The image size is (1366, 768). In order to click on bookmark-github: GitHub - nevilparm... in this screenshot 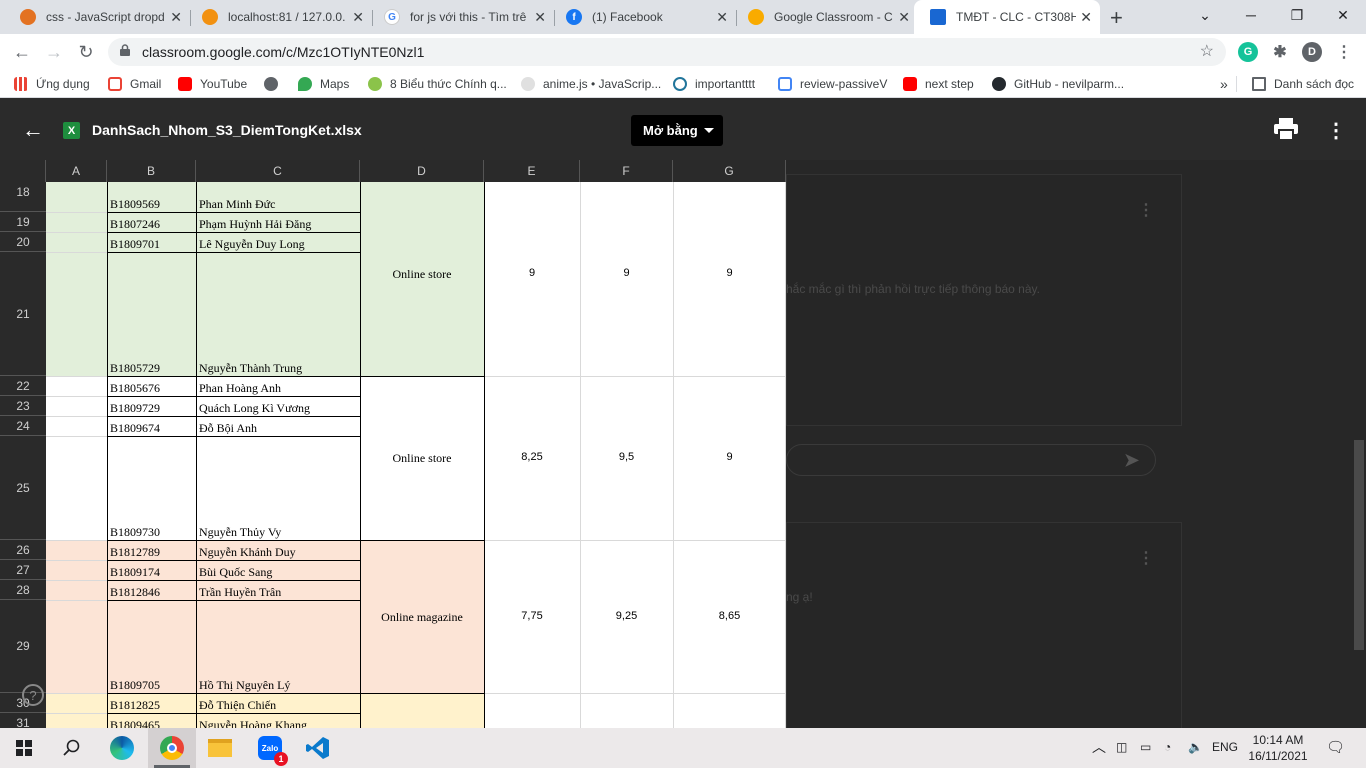, I will do `click(1058, 84)`.